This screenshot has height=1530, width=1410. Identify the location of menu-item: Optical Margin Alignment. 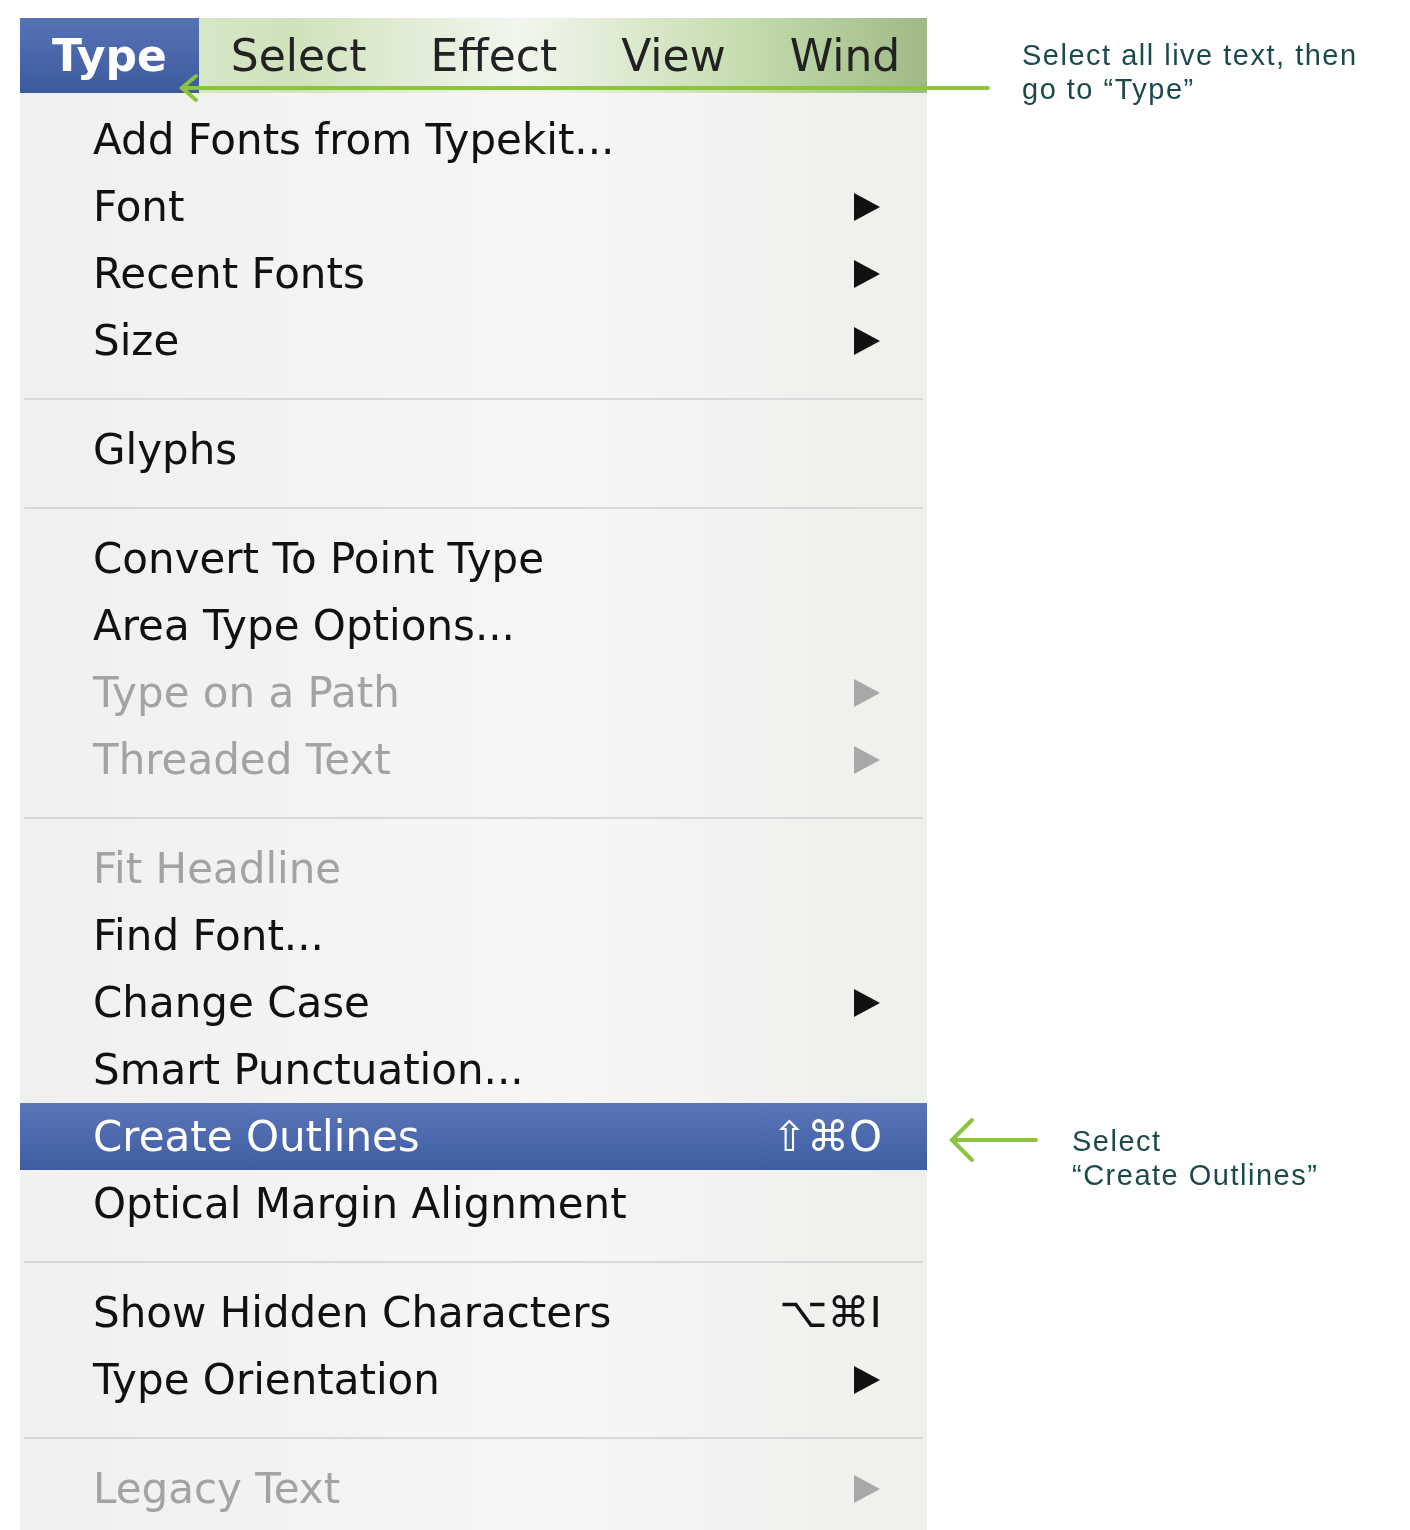
(473, 1203).